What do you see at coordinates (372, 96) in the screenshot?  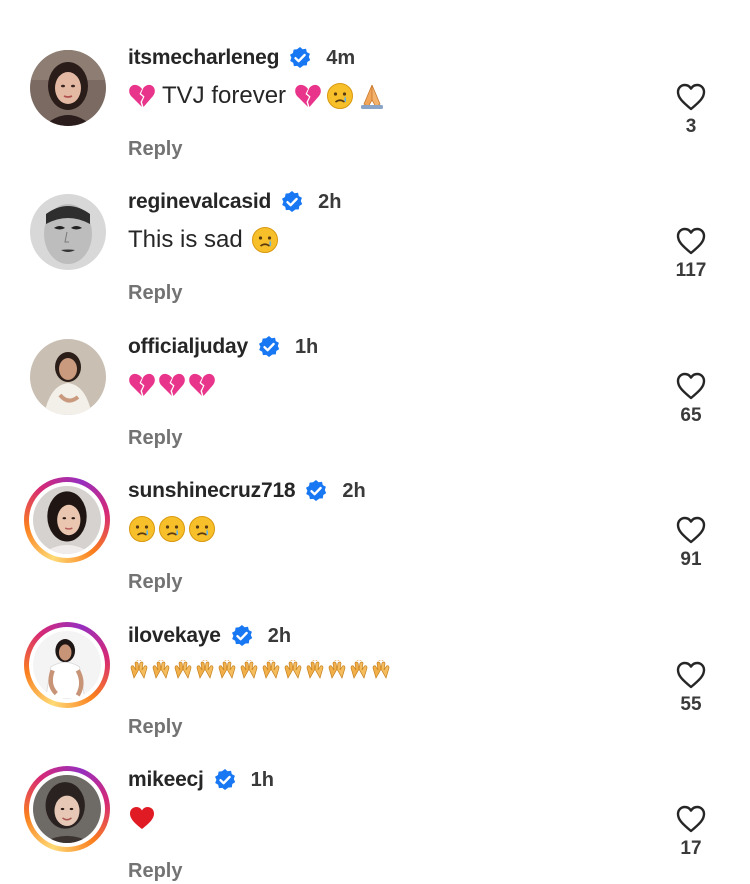 I see `folded-hands-icon` at bounding box center [372, 96].